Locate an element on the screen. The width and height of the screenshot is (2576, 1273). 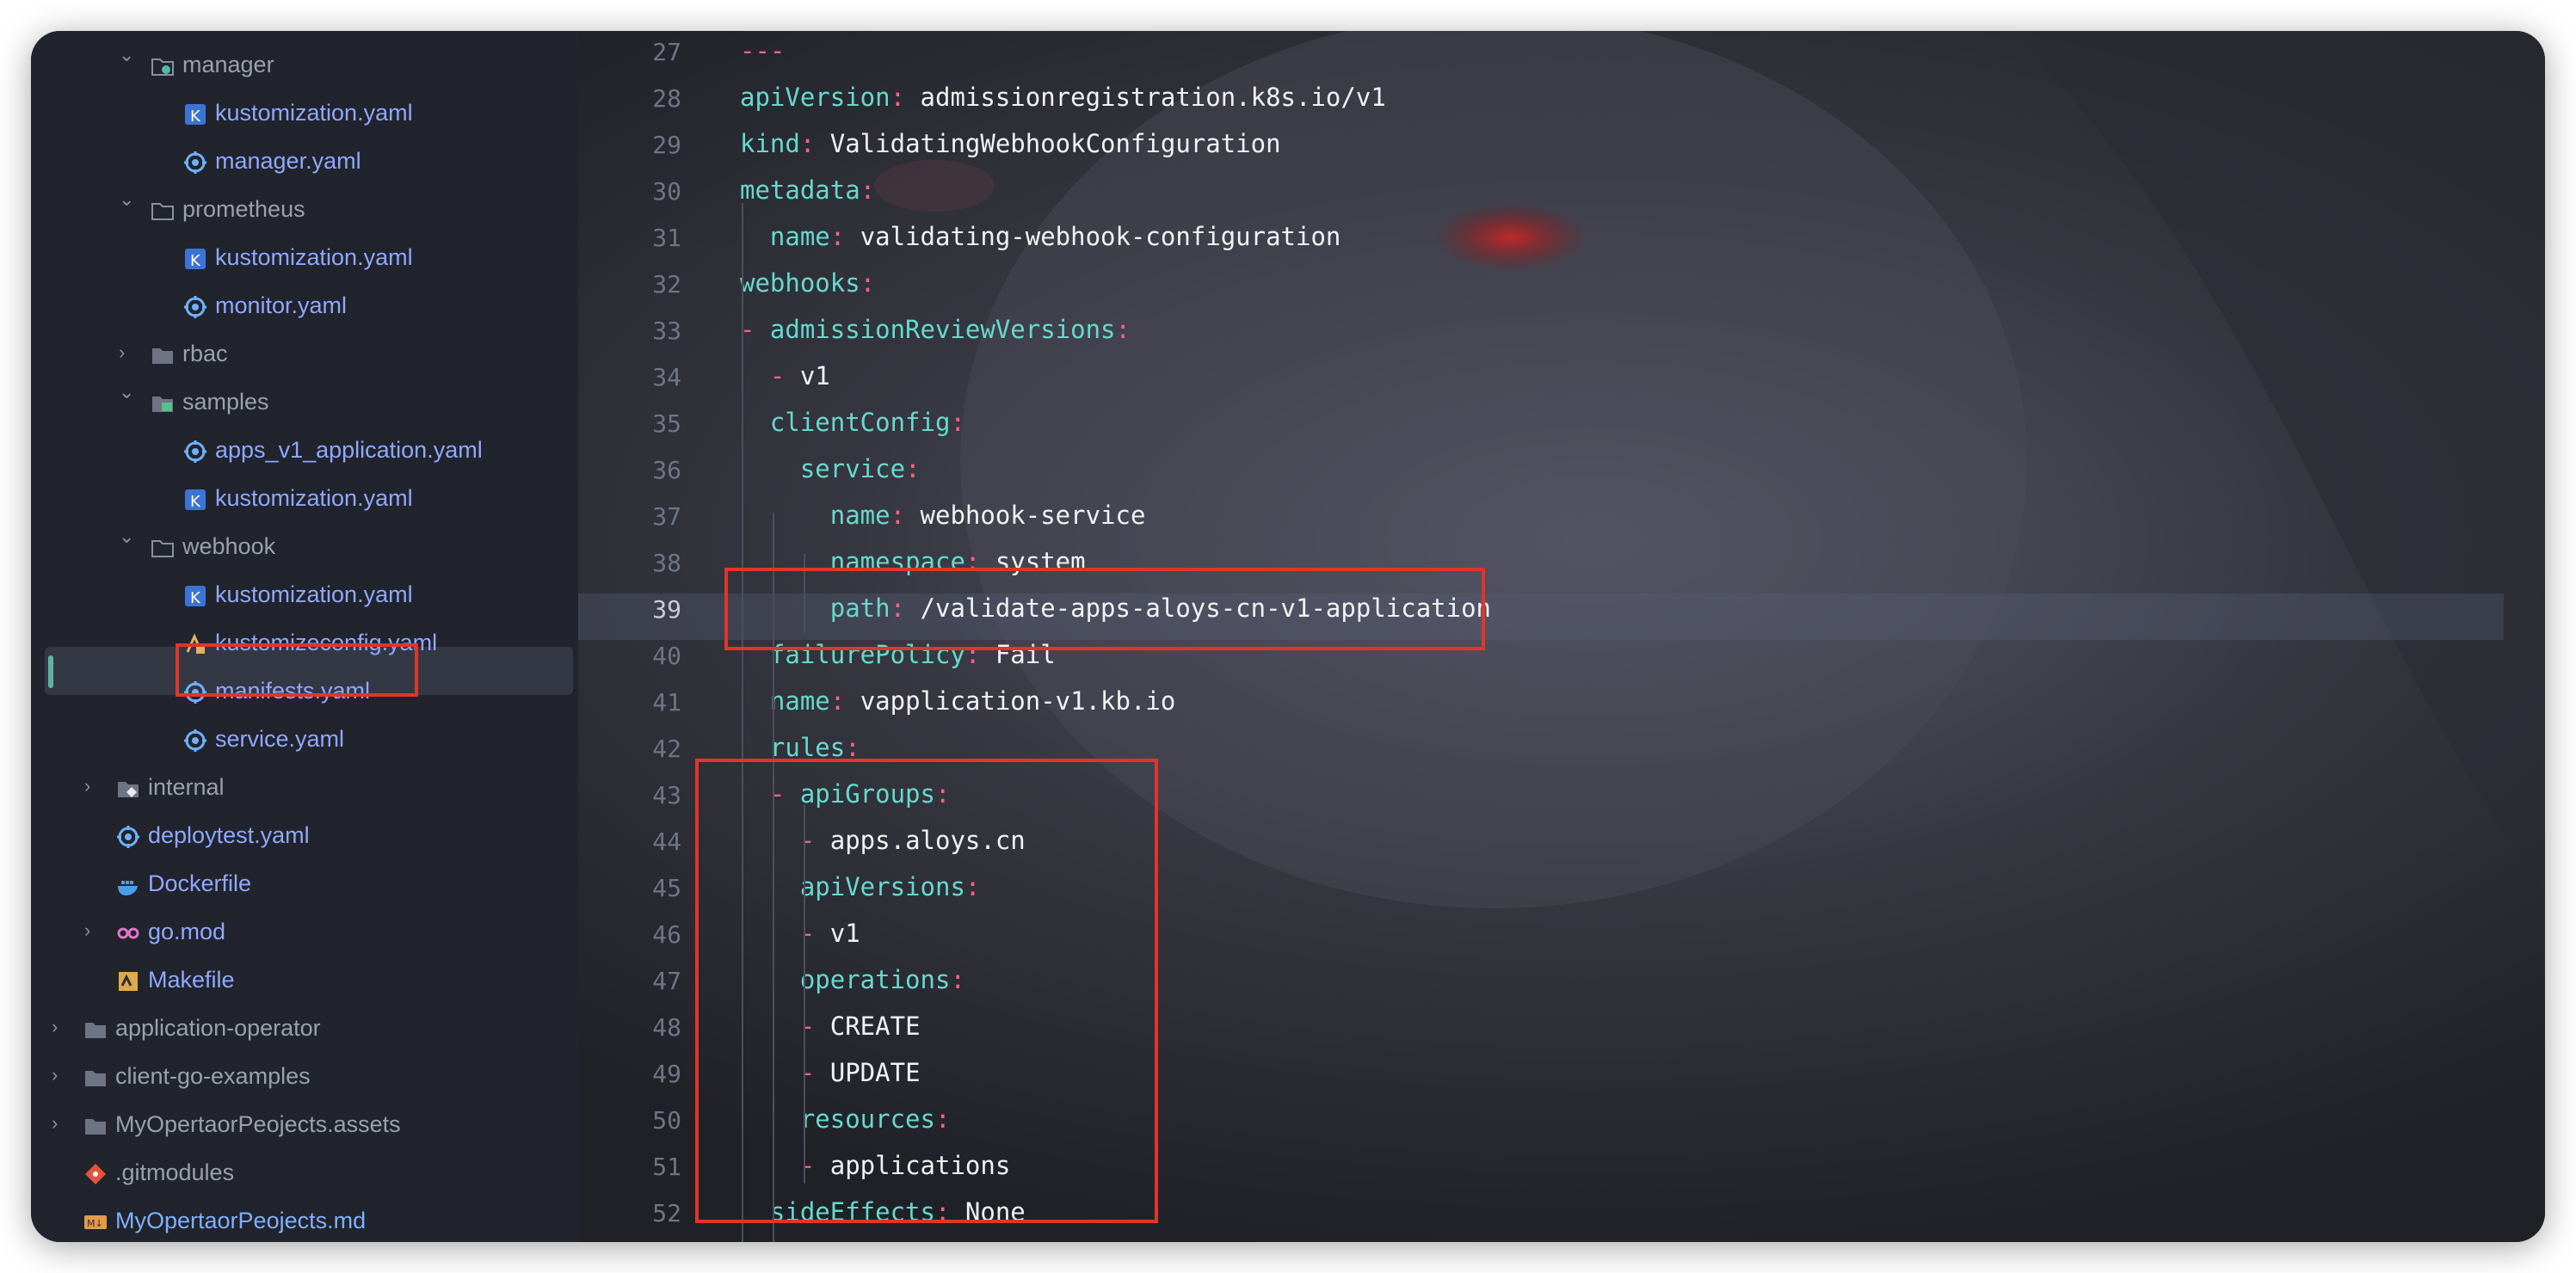
code-token: clientConfig is located at coordinates (860, 423).